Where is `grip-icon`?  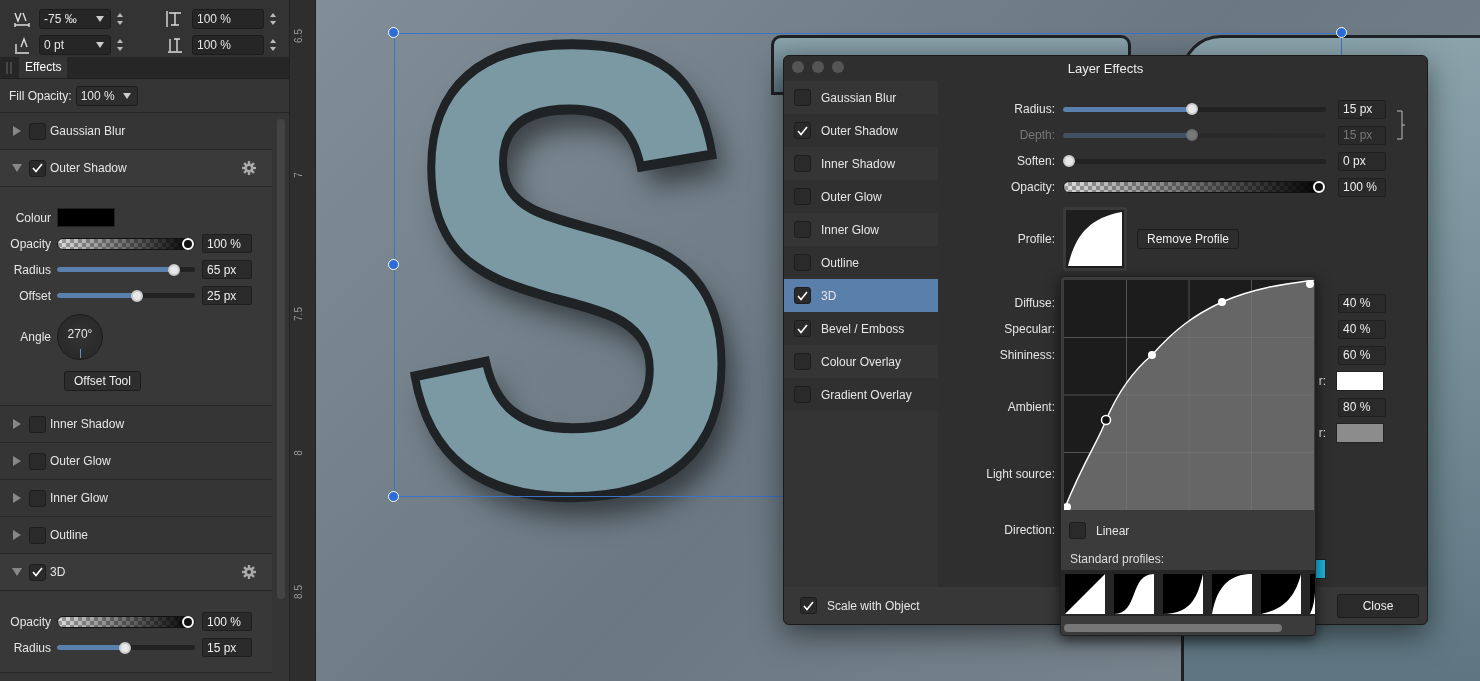
grip-icon is located at coordinates (9, 68).